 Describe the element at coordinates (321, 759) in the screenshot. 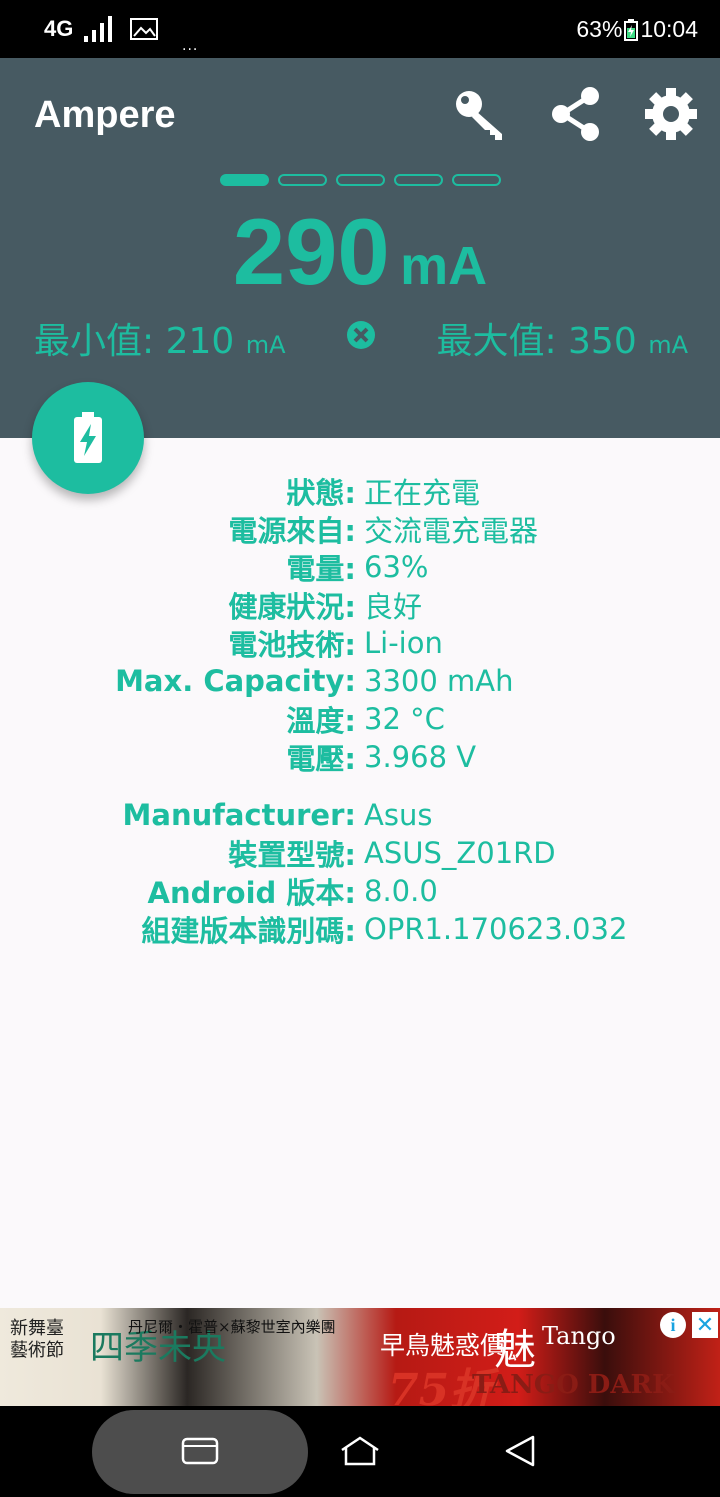

I see `info-key: 電壓:` at that location.